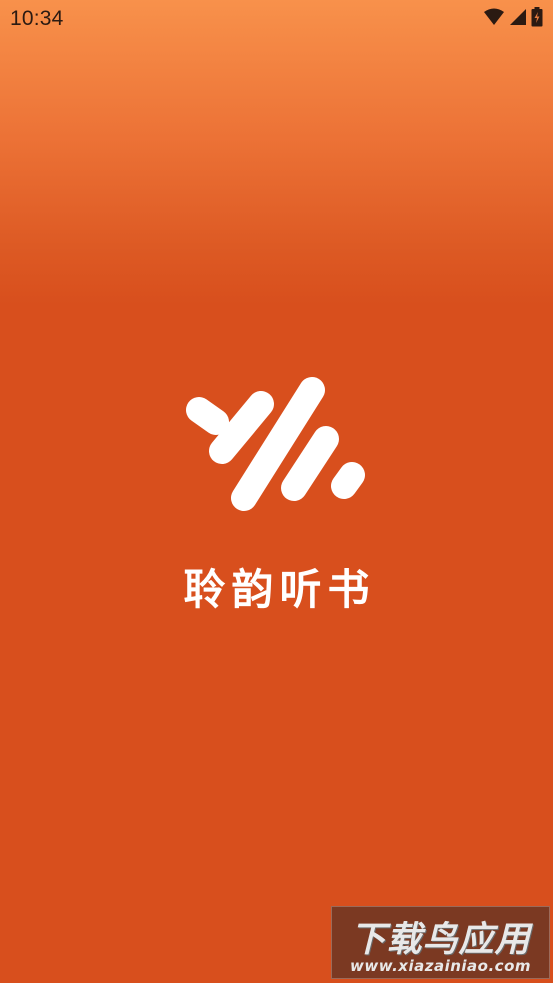 This screenshot has width=553, height=983. Describe the element at coordinates (494, 19) in the screenshot. I see `wifi-icon` at that location.